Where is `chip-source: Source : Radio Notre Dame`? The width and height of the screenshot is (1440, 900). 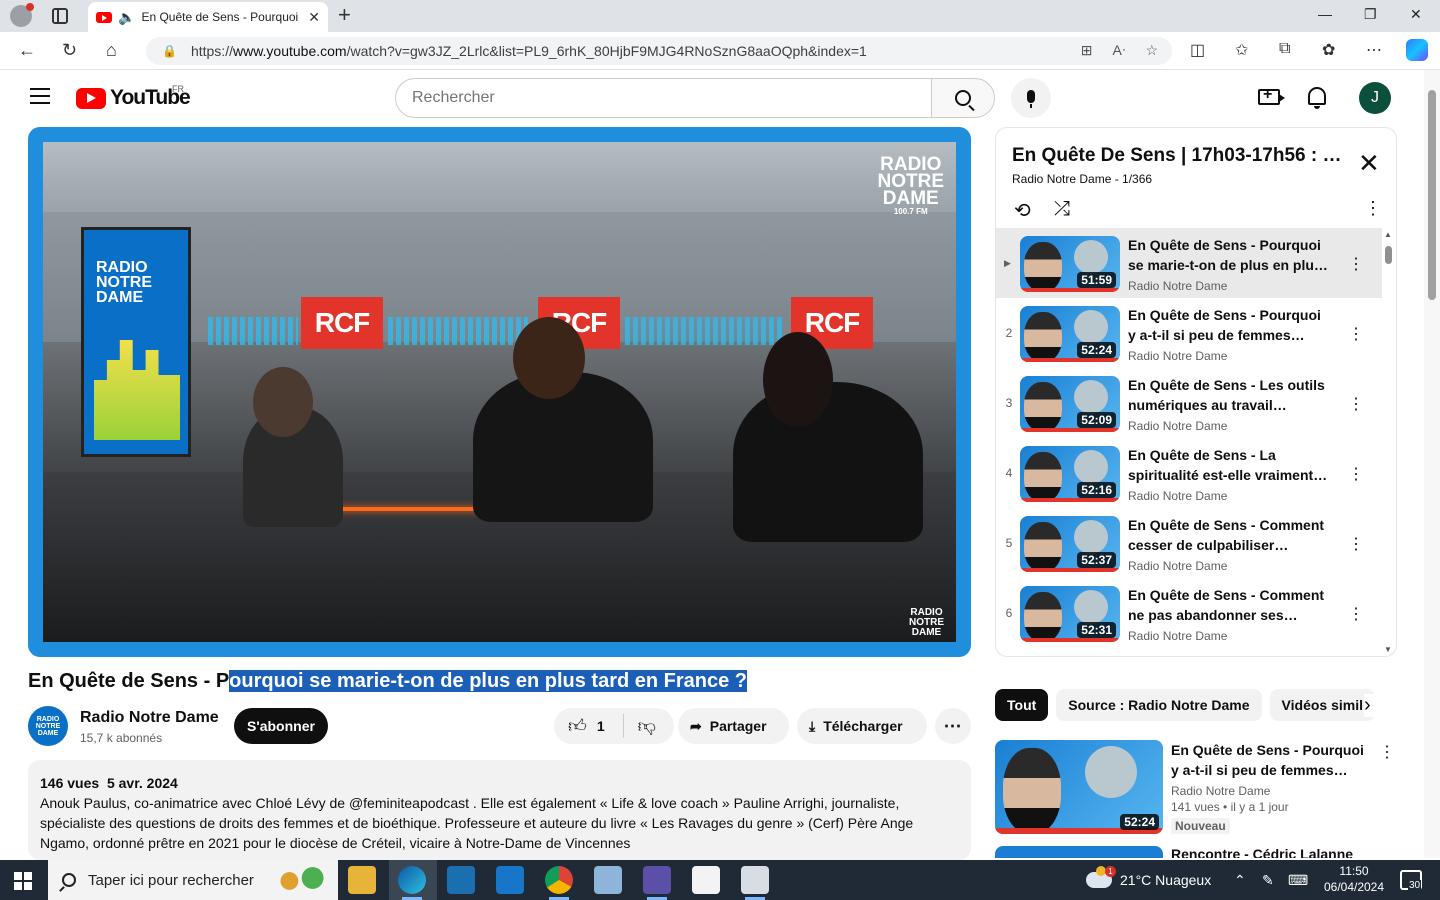
chip-source: Source : Radio Notre Dame is located at coordinates (1159, 705).